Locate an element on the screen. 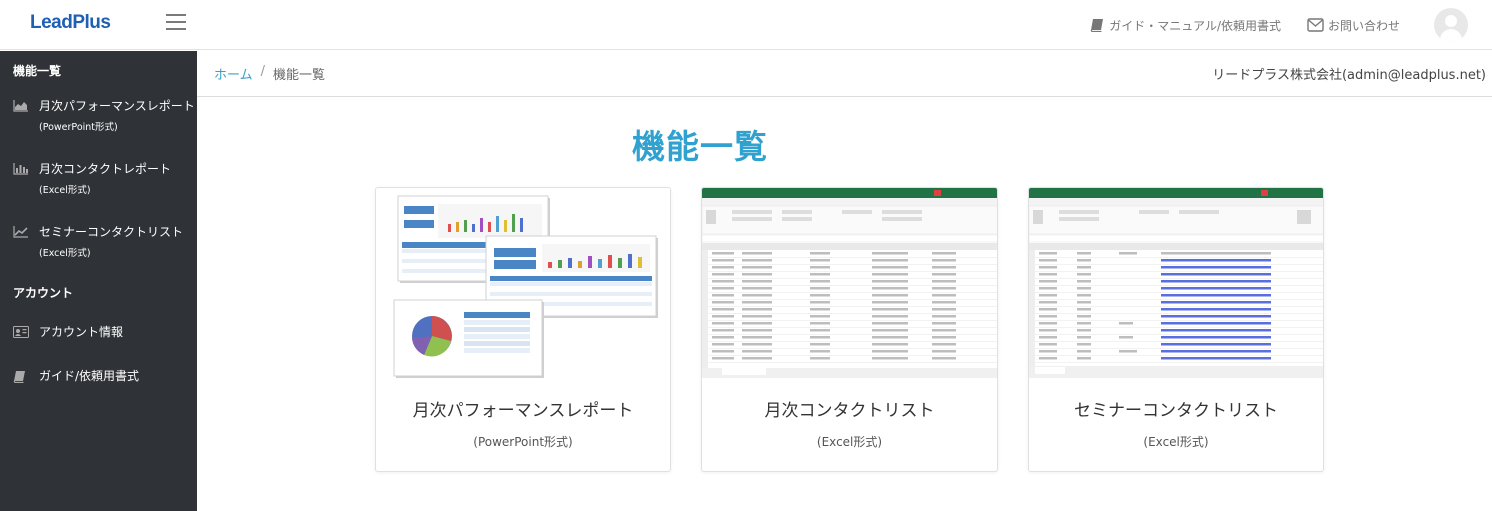 This screenshot has width=1492, height=511. hamburger-menu-icon is located at coordinates (176, 23).